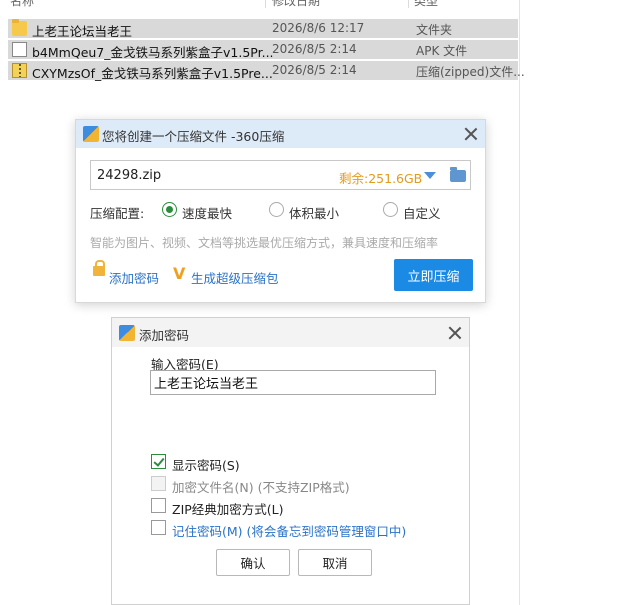 This screenshot has width=644, height=605. I want to click on dialog-titlebar: 添加密码, so click(290, 332).